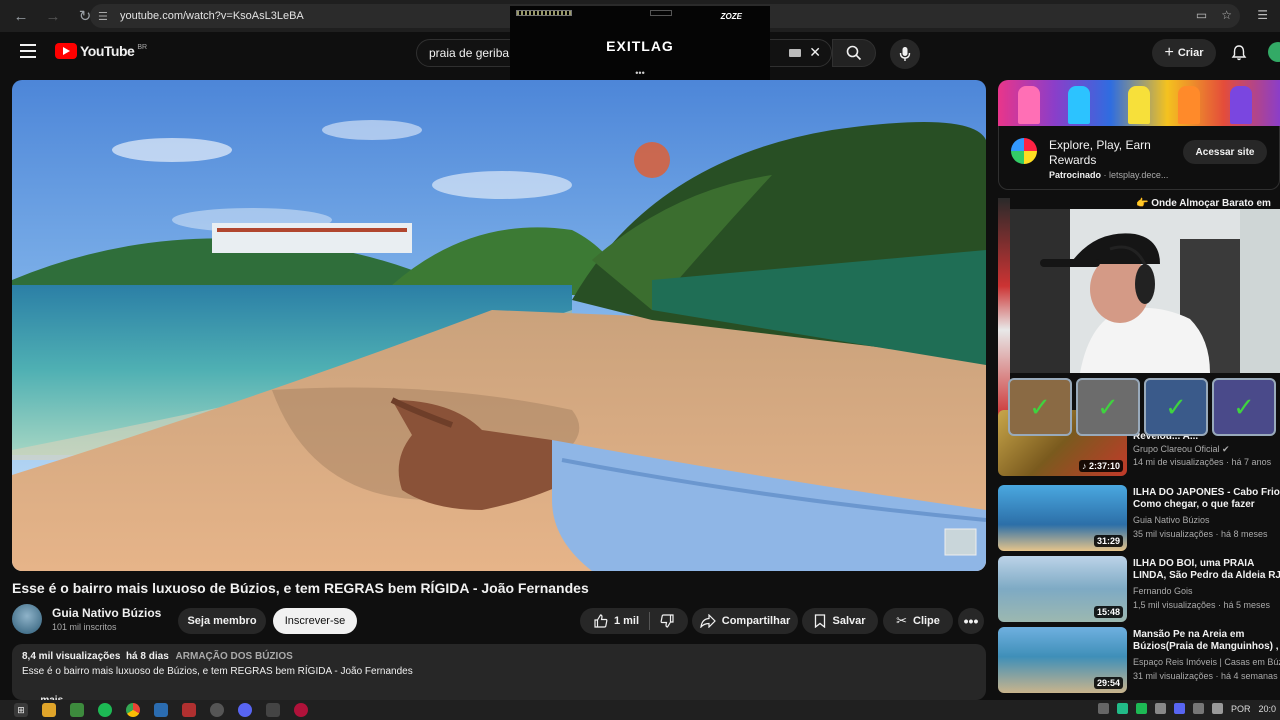 The image size is (1280, 720). What do you see at coordinates (1108, 683) in the screenshot?
I see `video-duration: 29:54` at bounding box center [1108, 683].